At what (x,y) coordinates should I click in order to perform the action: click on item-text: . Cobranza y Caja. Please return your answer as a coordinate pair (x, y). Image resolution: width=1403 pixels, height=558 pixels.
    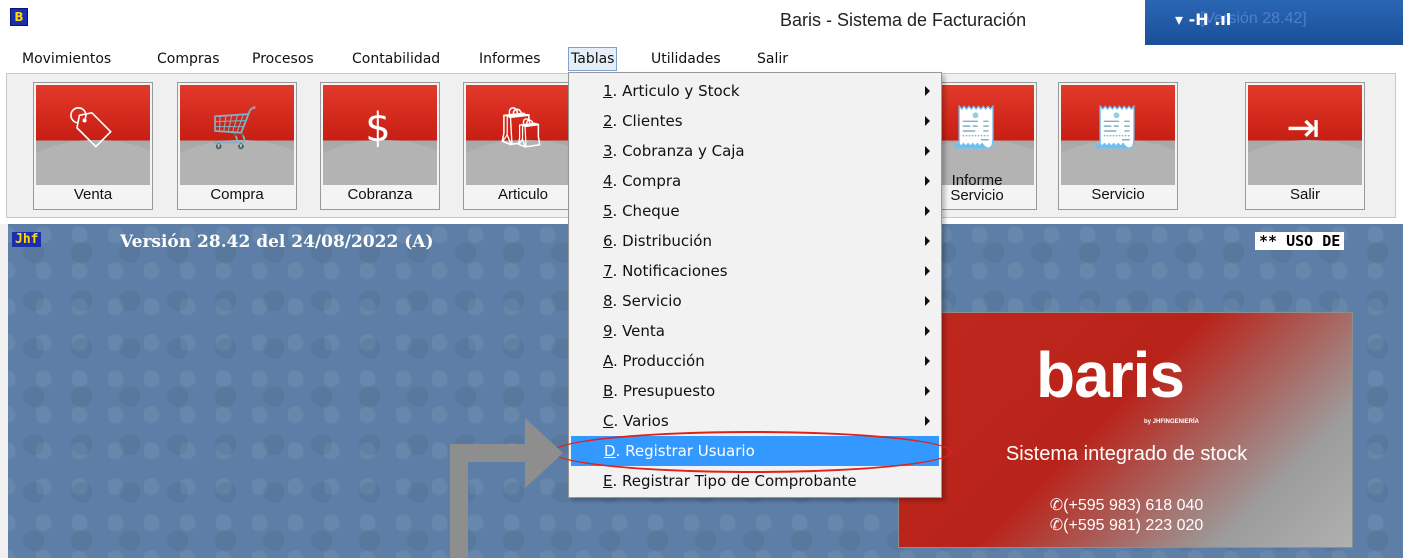
    Looking at the image, I should click on (678, 151).